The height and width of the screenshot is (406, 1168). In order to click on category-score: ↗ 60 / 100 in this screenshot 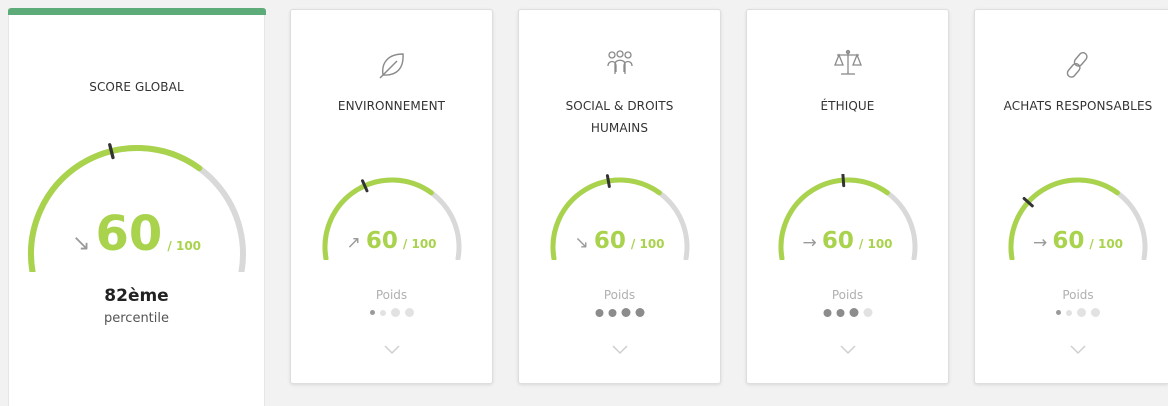, I will do `click(391, 241)`.